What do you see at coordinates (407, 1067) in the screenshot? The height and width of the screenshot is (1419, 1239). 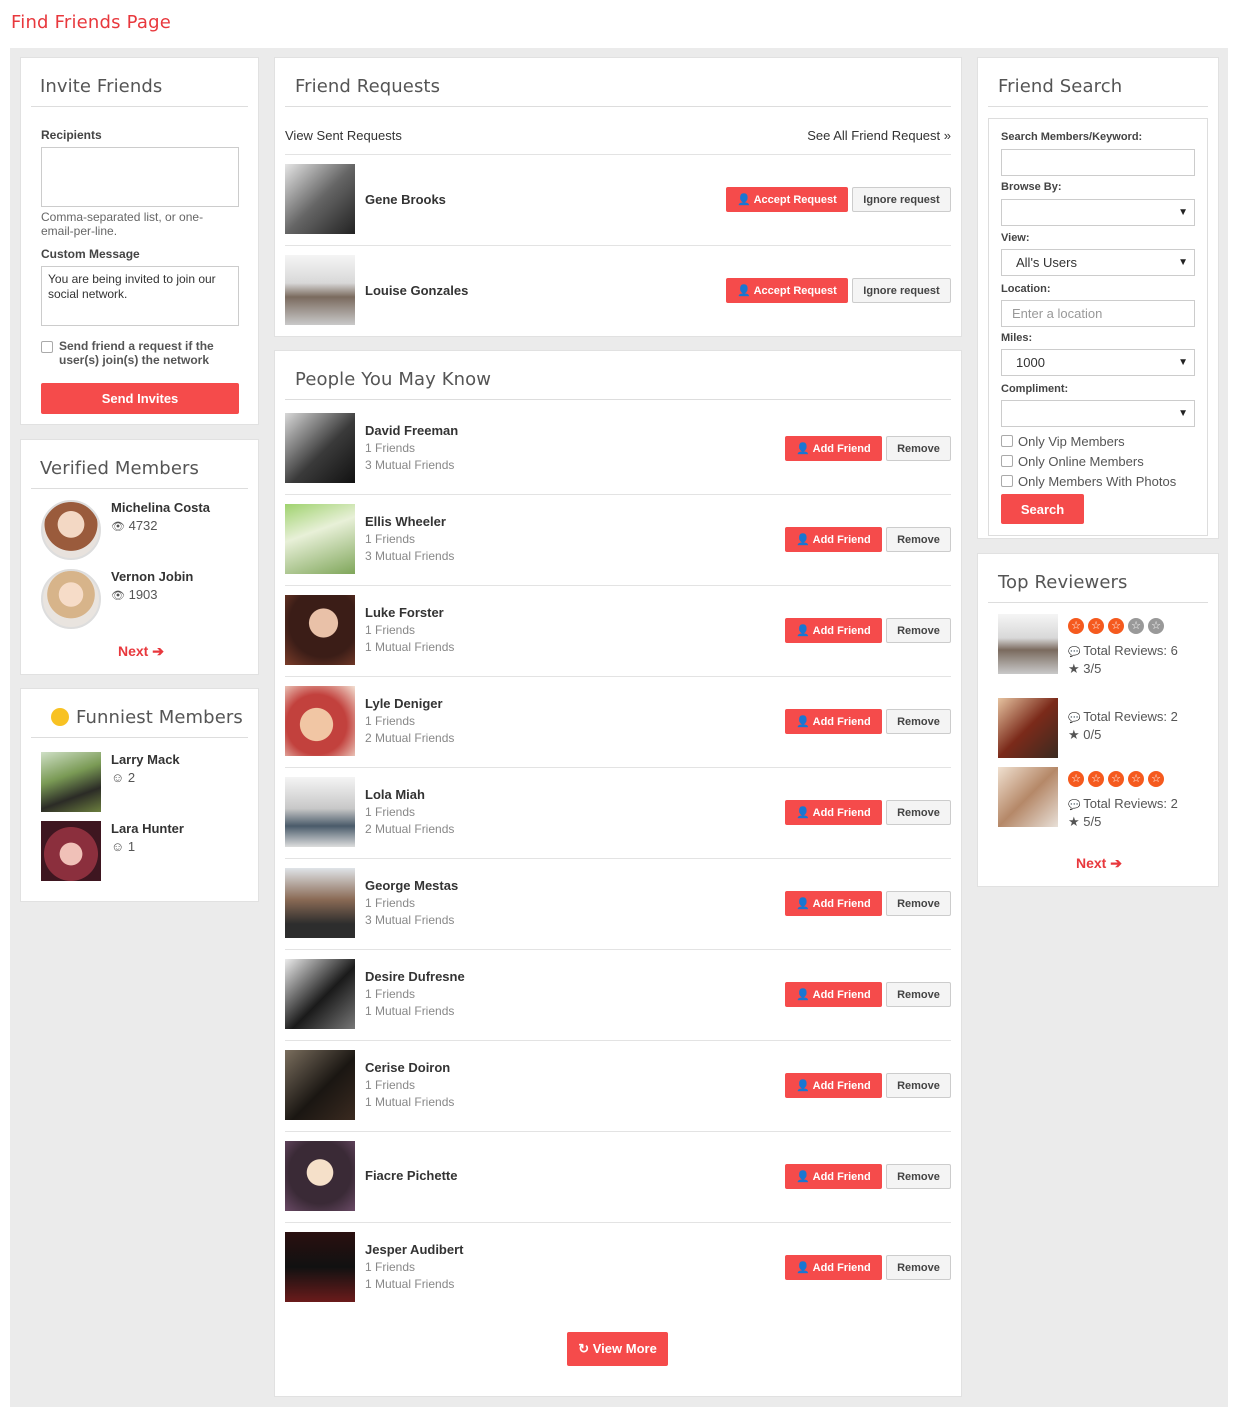 I see `person-name: Cerise Doiron` at bounding box center [407, 1067].